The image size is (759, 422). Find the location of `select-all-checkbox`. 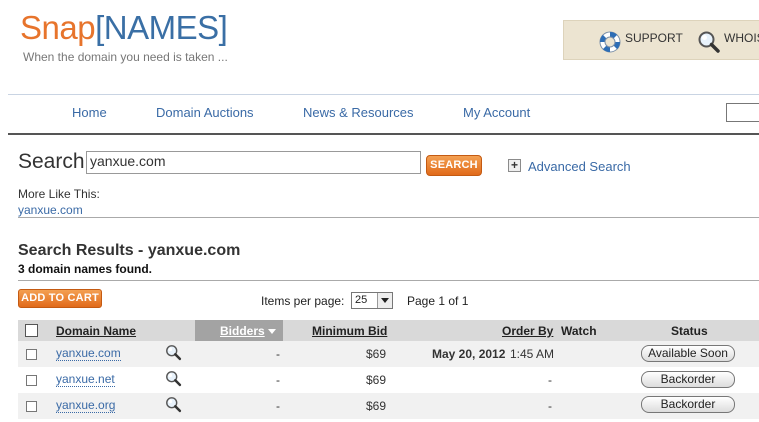

select-all-checkbox is located at coordinates (31, 330).